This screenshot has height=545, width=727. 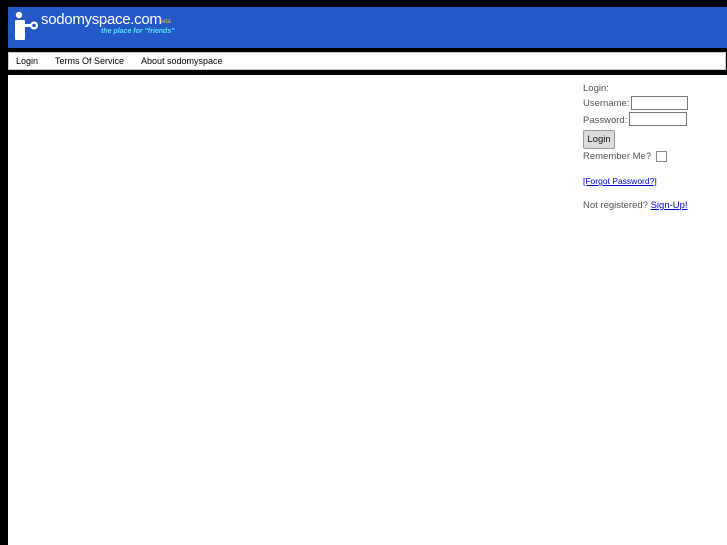 What do you see at coordinates (661, 156) in the screenshot?
I see `remember-me-checkbox` at bounding box center [661, 156].